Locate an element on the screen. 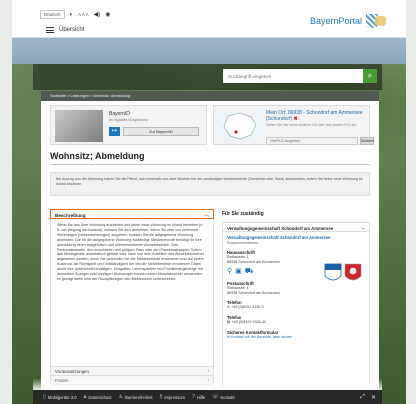  municipal-coat-of-arms-icon is located at coordinates (343, 272).